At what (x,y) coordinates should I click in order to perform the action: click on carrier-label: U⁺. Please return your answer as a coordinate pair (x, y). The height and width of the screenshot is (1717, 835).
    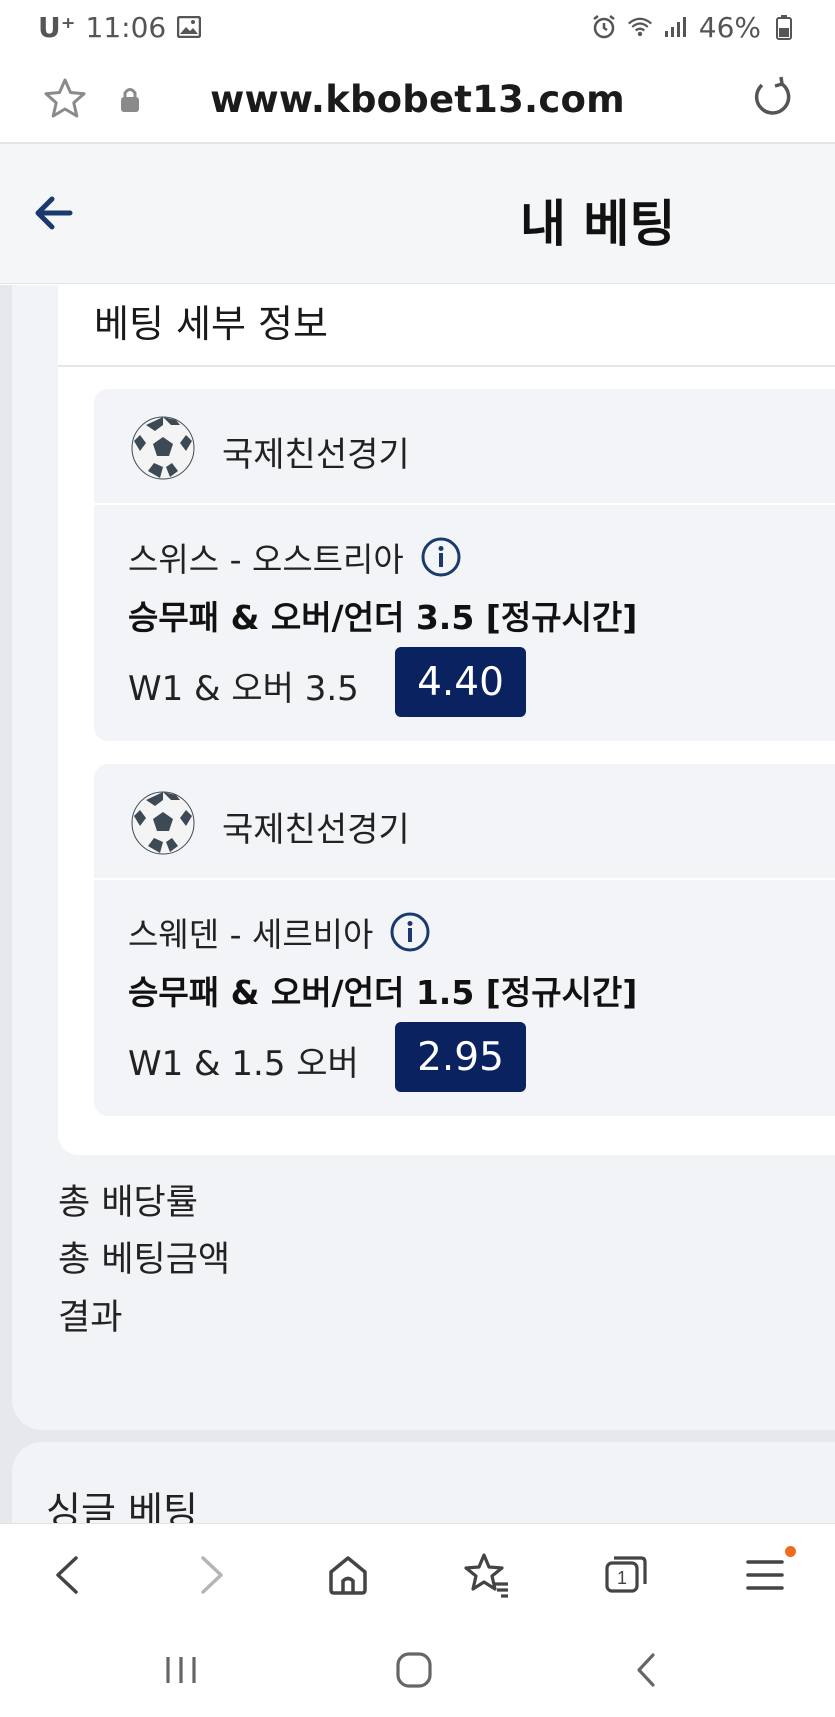
    Looking at the image, I should click on (57, 27).